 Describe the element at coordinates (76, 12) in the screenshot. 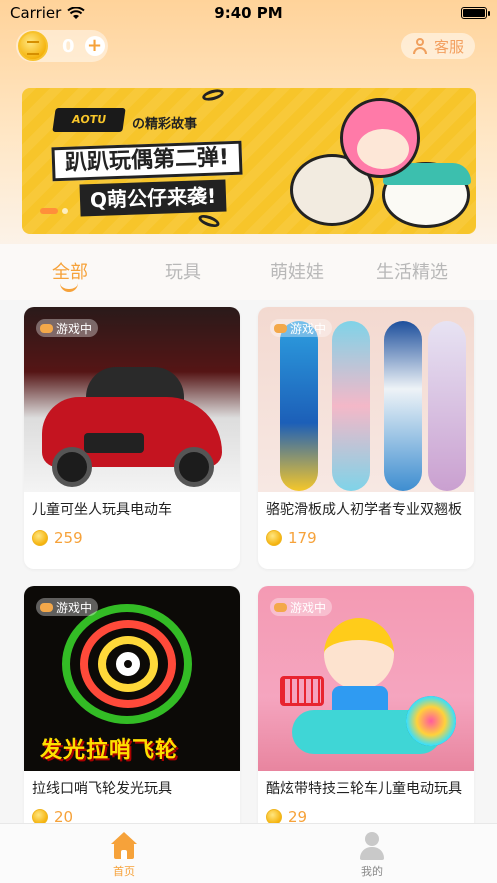

I see `wifi-icon` at that location.